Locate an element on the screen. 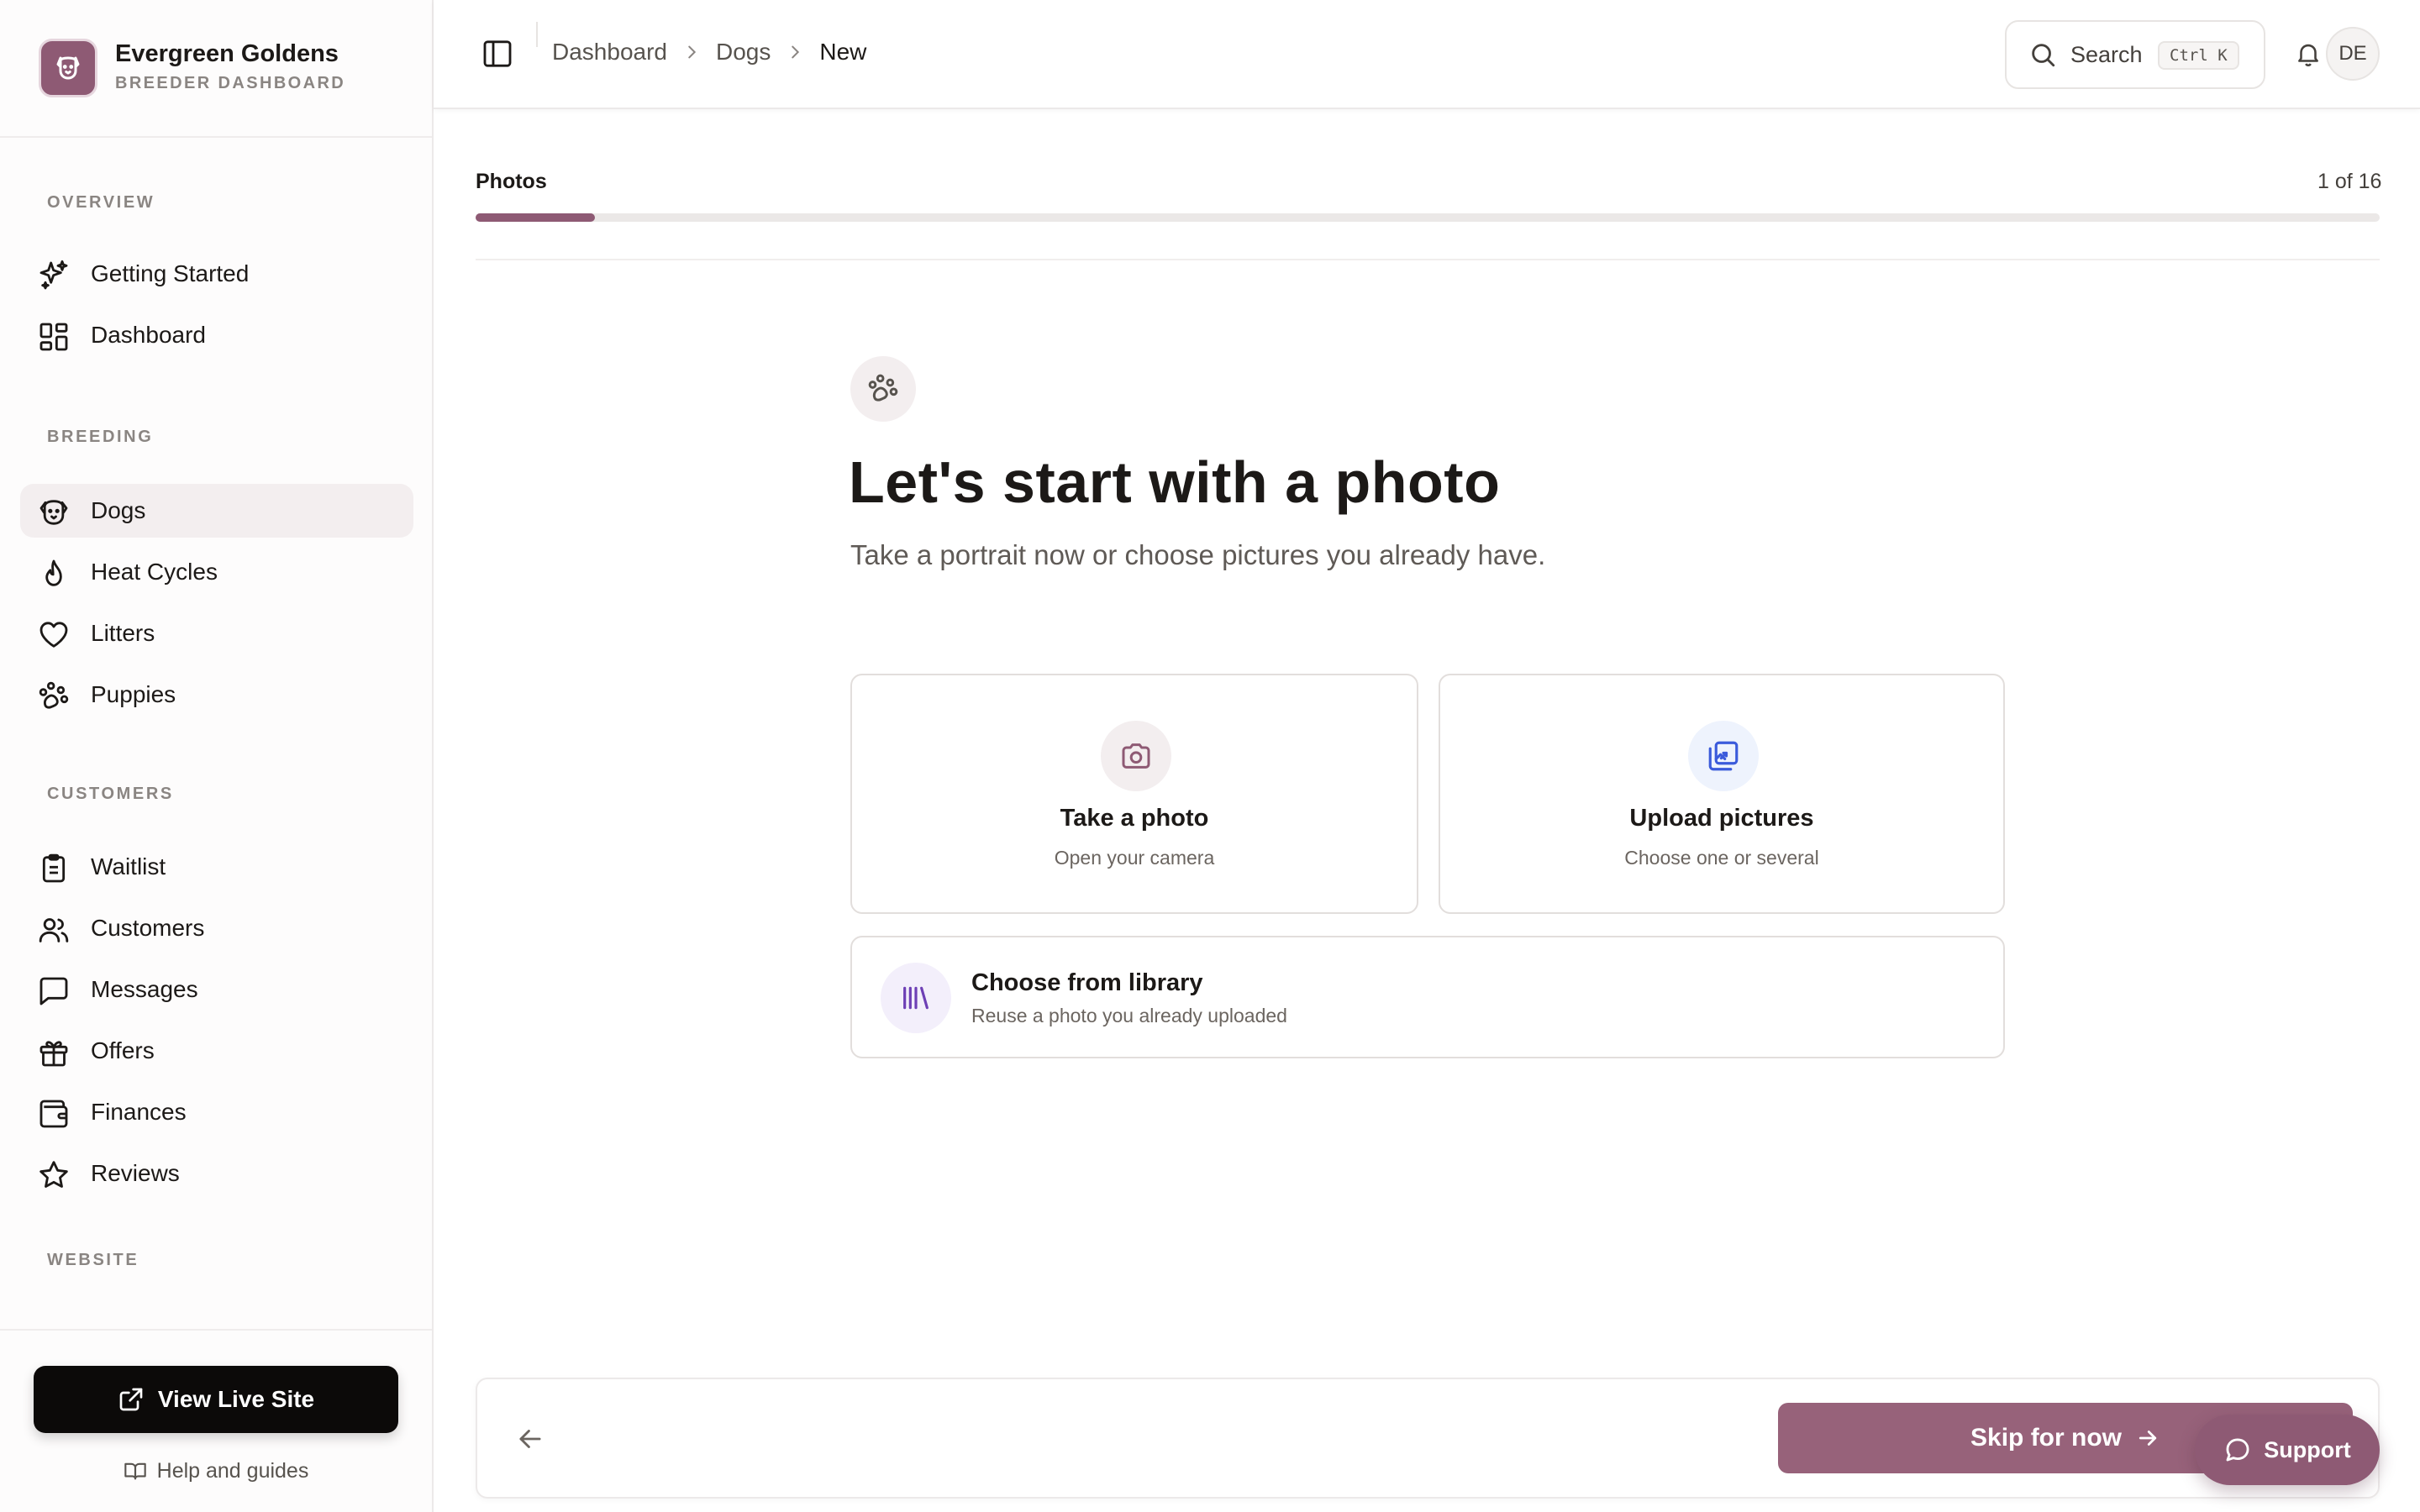 The height and width of the screenshot is (1512, 2420). sidebar-item-label: Waitlist is located at coordinates (128, 866).